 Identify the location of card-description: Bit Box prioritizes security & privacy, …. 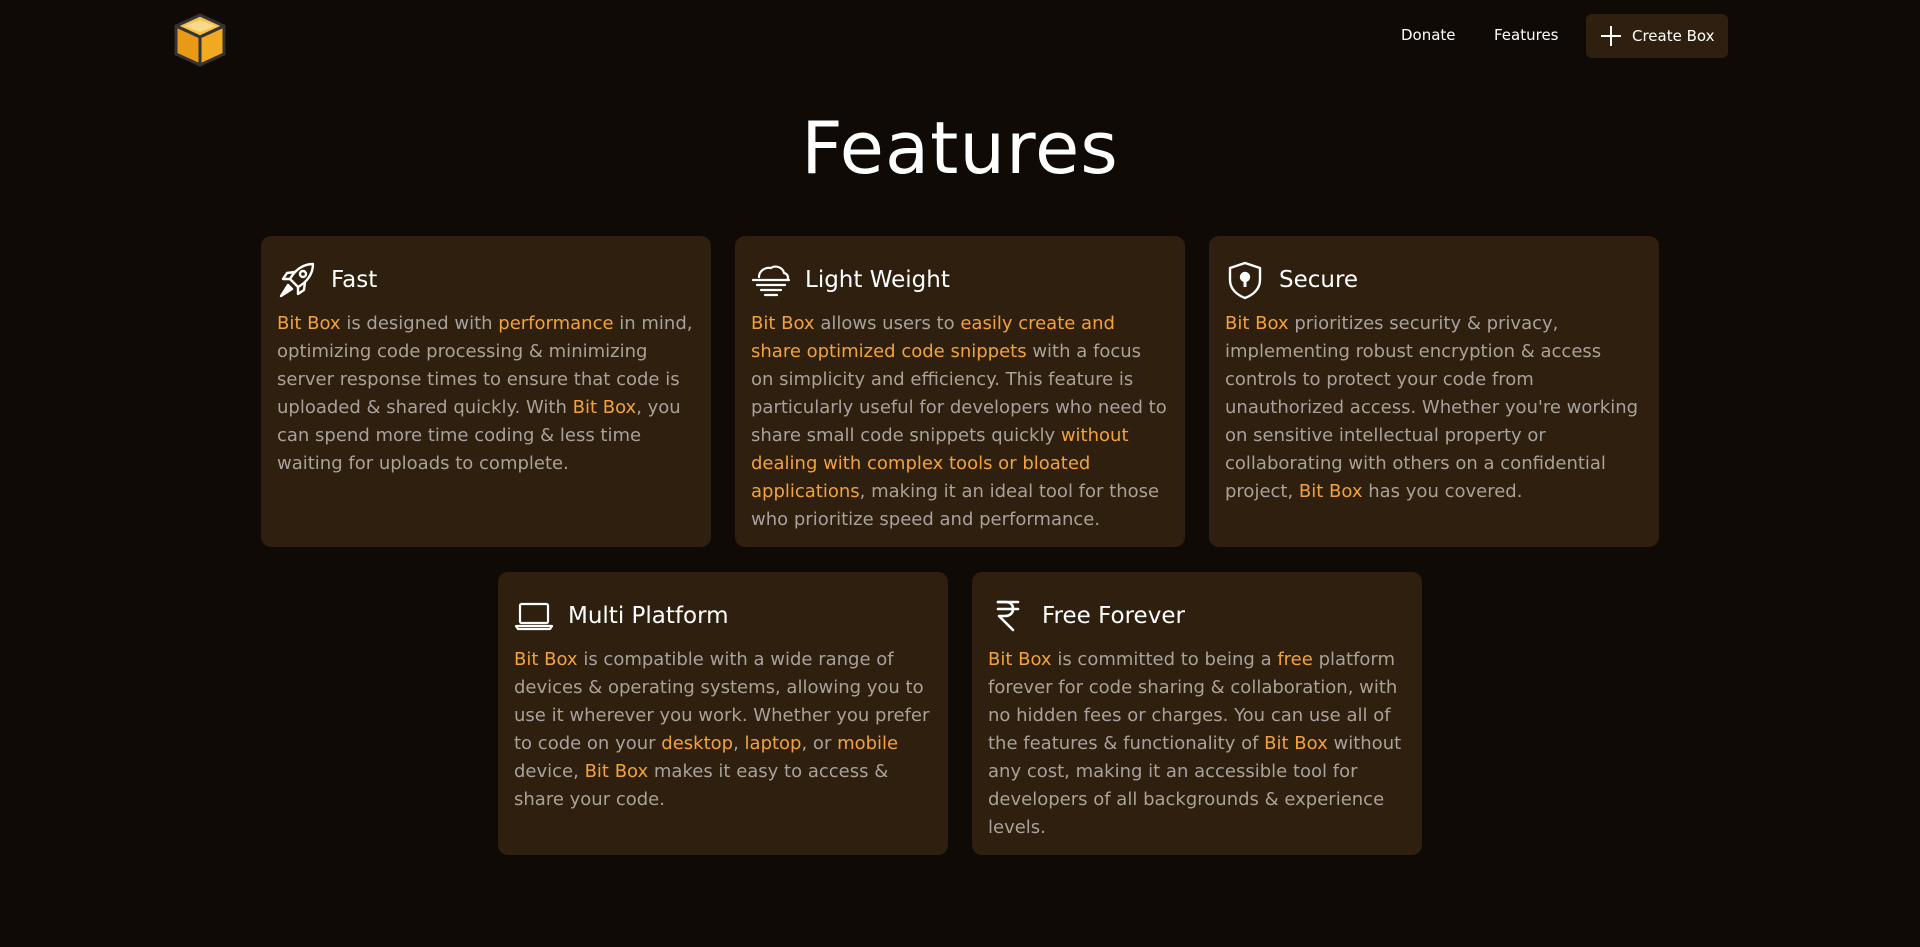
(1434, 408).